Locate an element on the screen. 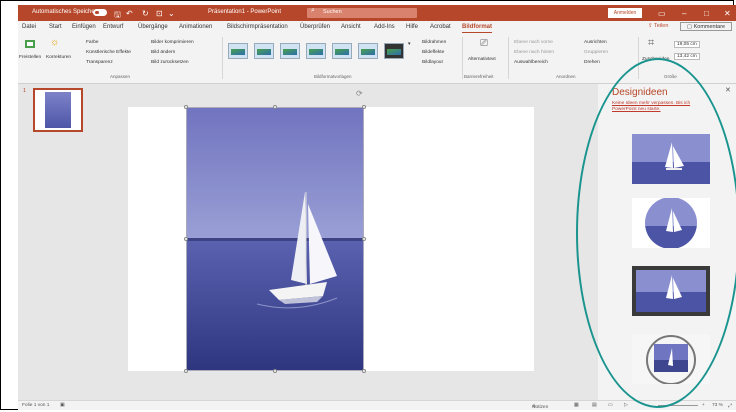  freistellen-button: Freistellen is located at coordinates (30, 57).